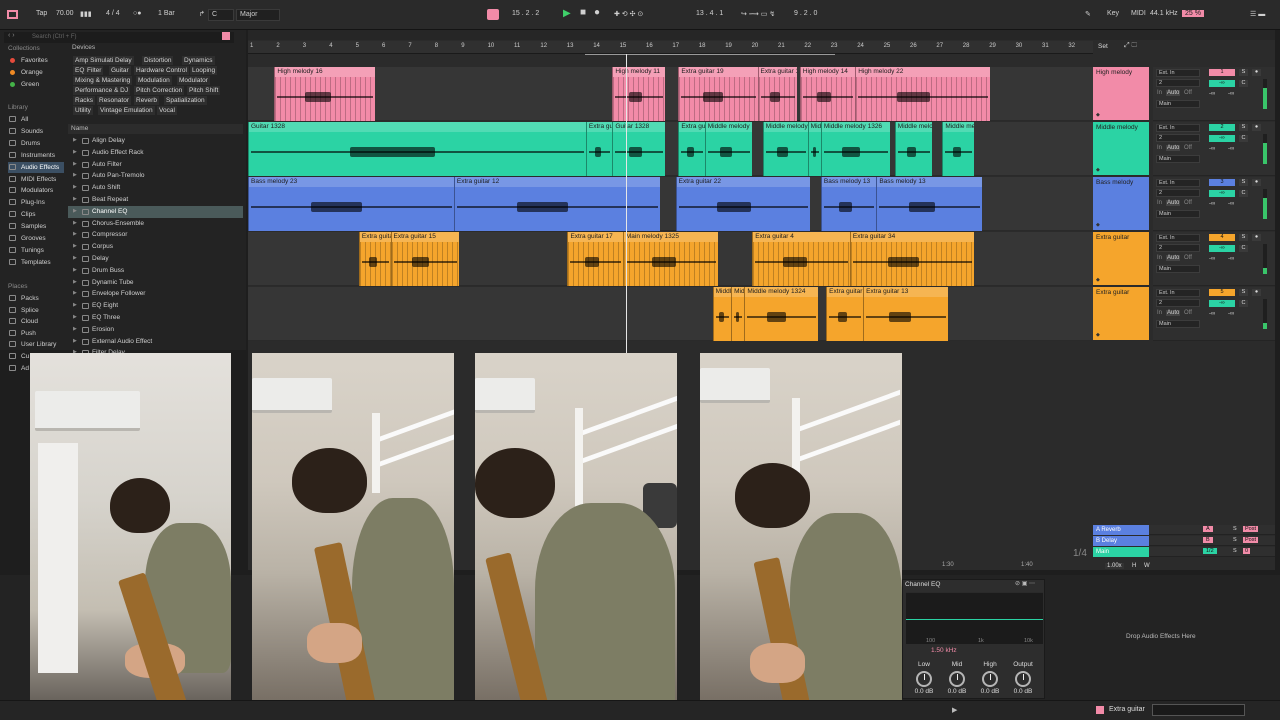 The width and height of the screenshot is (1280, 720). Describe the element at coordinates (155, 188) in the screenshot. I see `device-list-item: ▶ Auto Shift` at that location.